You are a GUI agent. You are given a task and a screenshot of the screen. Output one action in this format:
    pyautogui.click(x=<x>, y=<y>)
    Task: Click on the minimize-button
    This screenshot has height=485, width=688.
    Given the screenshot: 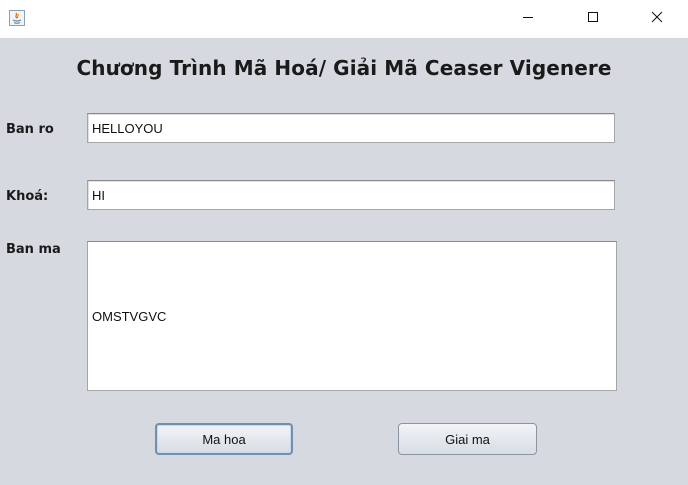 What is the action you would take?
    pyautogui.click(x=528, y=19)
    